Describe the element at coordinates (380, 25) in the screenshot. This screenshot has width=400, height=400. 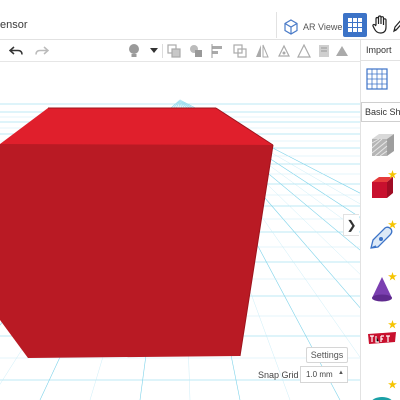
I see `sim-lab-hand-icon` at that location.